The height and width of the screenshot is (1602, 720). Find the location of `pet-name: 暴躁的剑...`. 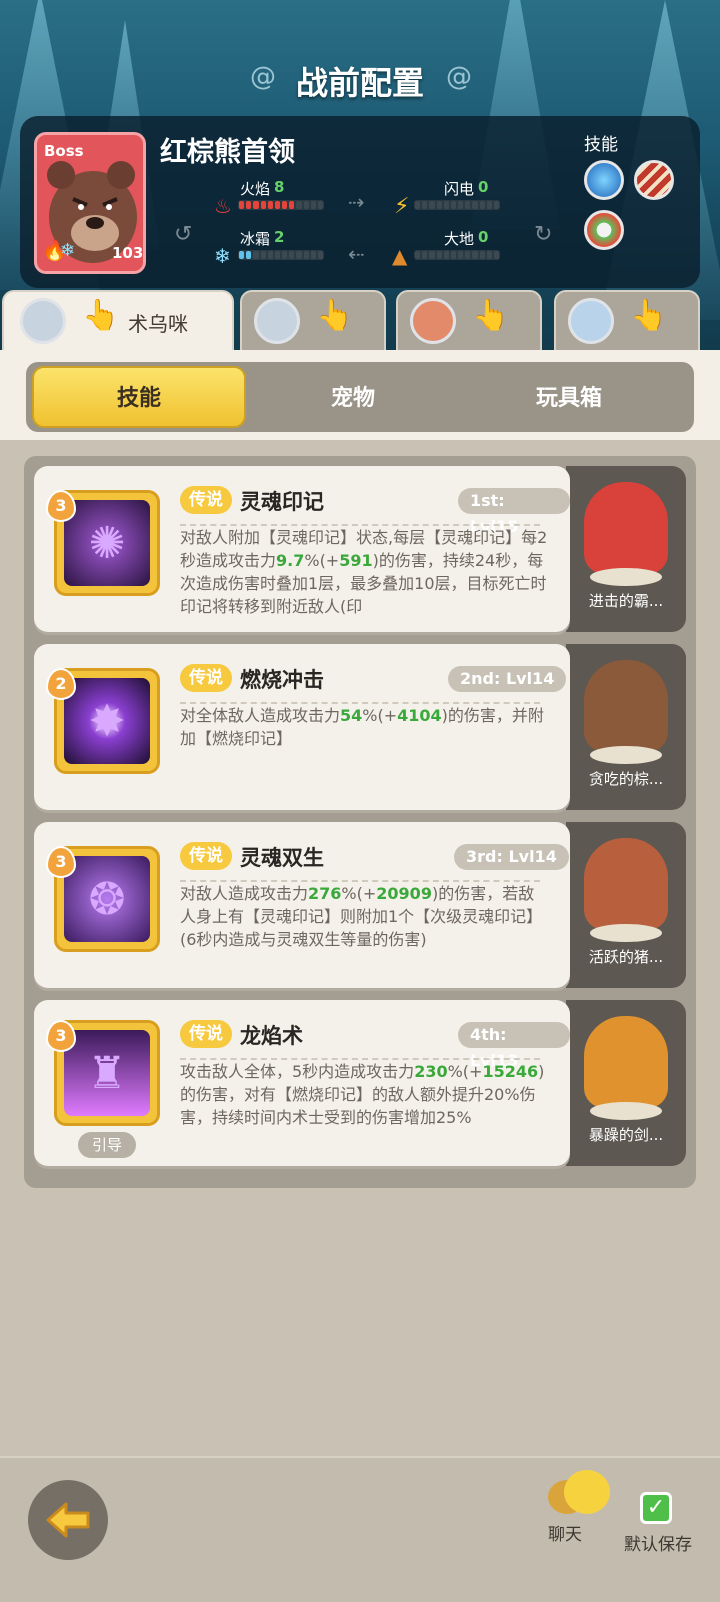

pet-name: 暴躁的剑... is located at coordinates (626, 1135).